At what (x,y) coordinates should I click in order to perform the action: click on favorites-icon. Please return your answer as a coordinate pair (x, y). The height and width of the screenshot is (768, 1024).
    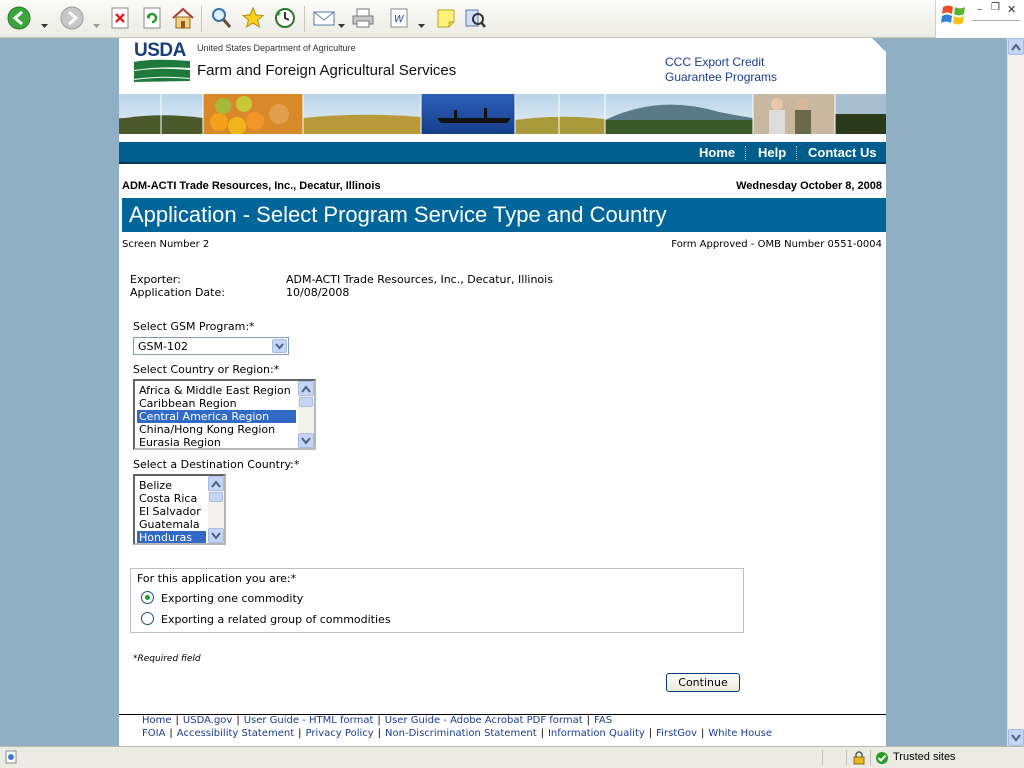
    Looking at the image, I should click on (253, 18).